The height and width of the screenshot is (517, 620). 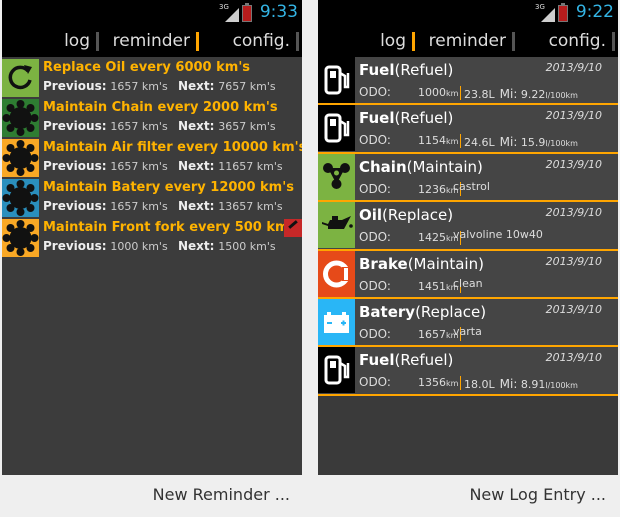 I want to click on status-clock: 9:33, so click(x=278, y=12).